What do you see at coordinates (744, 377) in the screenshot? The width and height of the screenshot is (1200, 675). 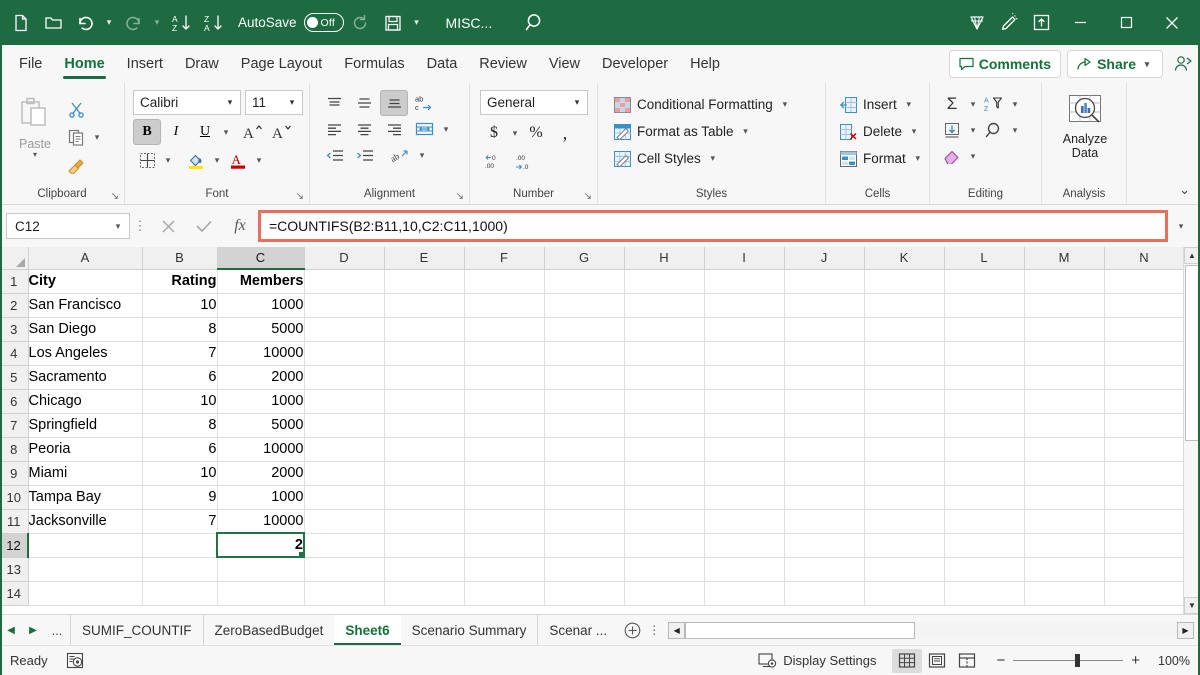 I see `cell-I5` at bounding box center [744, 377].